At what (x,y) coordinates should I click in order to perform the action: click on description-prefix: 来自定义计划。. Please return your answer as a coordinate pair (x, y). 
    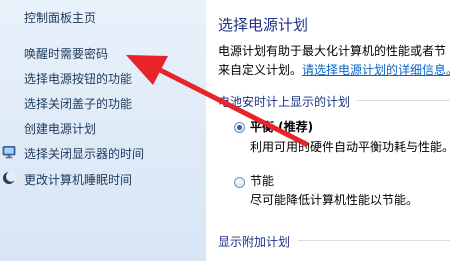
    Looking at the image, I should click on (260, 70).